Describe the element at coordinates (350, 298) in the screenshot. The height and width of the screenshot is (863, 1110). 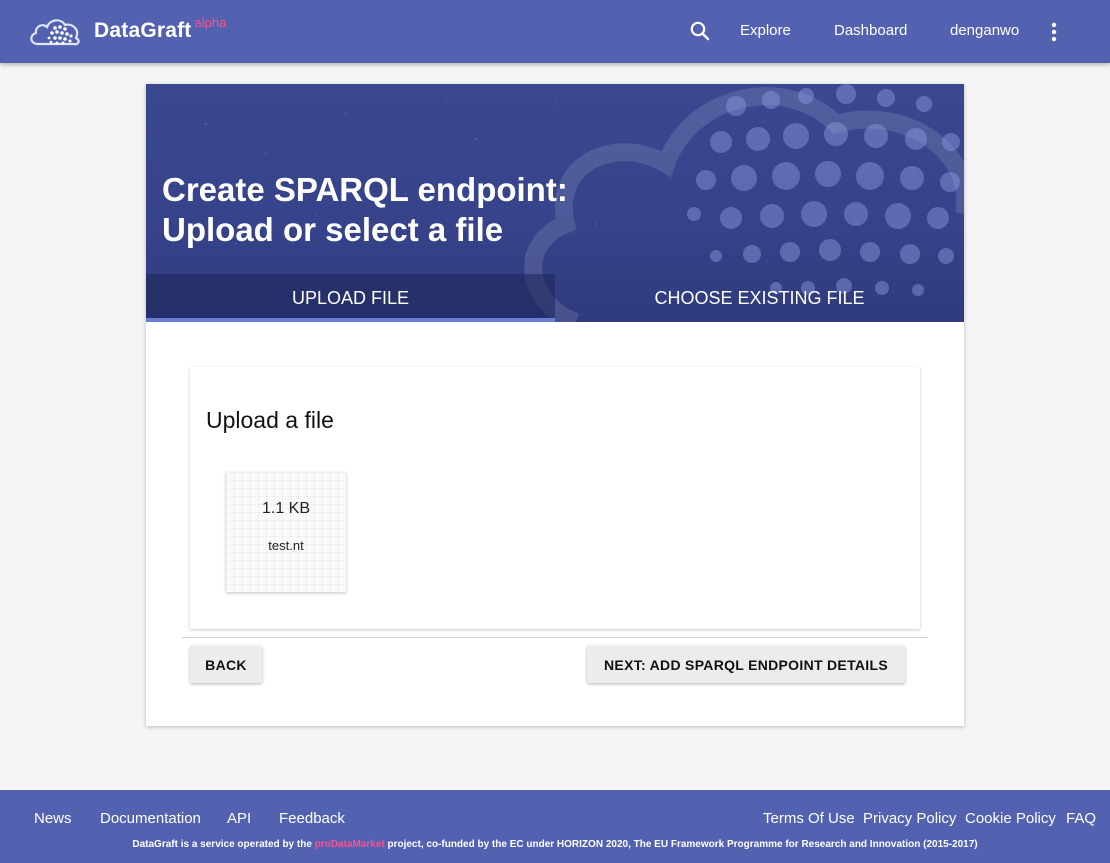
I see `tab-upload-file: UPLOAD FILE` at that location.